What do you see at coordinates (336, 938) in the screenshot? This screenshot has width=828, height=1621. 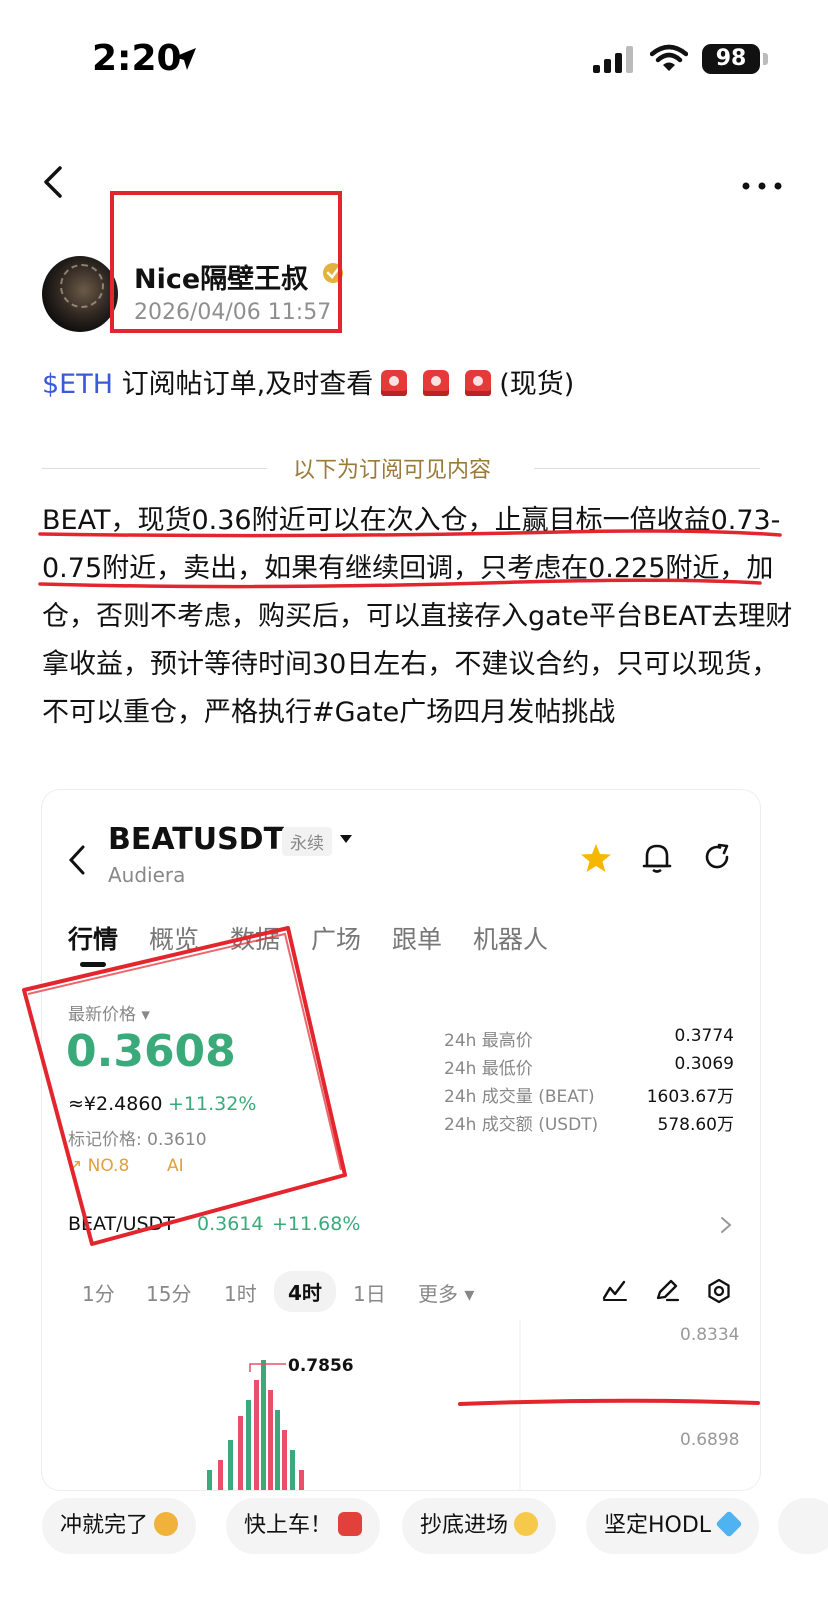 I see `tab-square: 广场` at bounding box center [336, 938].